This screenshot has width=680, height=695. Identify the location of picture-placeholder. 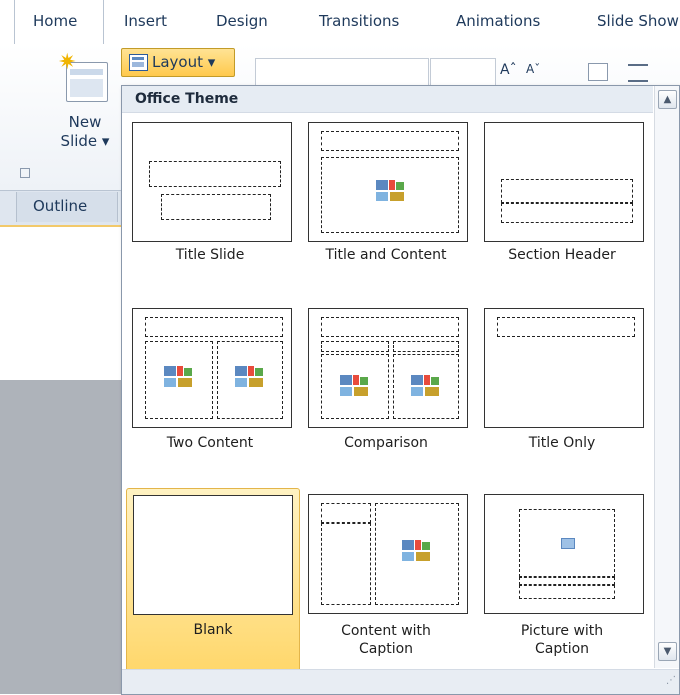
(567, 543).